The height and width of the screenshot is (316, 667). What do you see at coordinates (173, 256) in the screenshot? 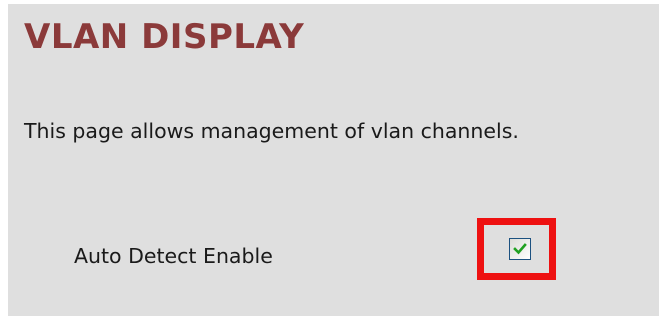
I see `auto-detect-enable-label: Auto Detect Enable` at bounding box center [173, 256].